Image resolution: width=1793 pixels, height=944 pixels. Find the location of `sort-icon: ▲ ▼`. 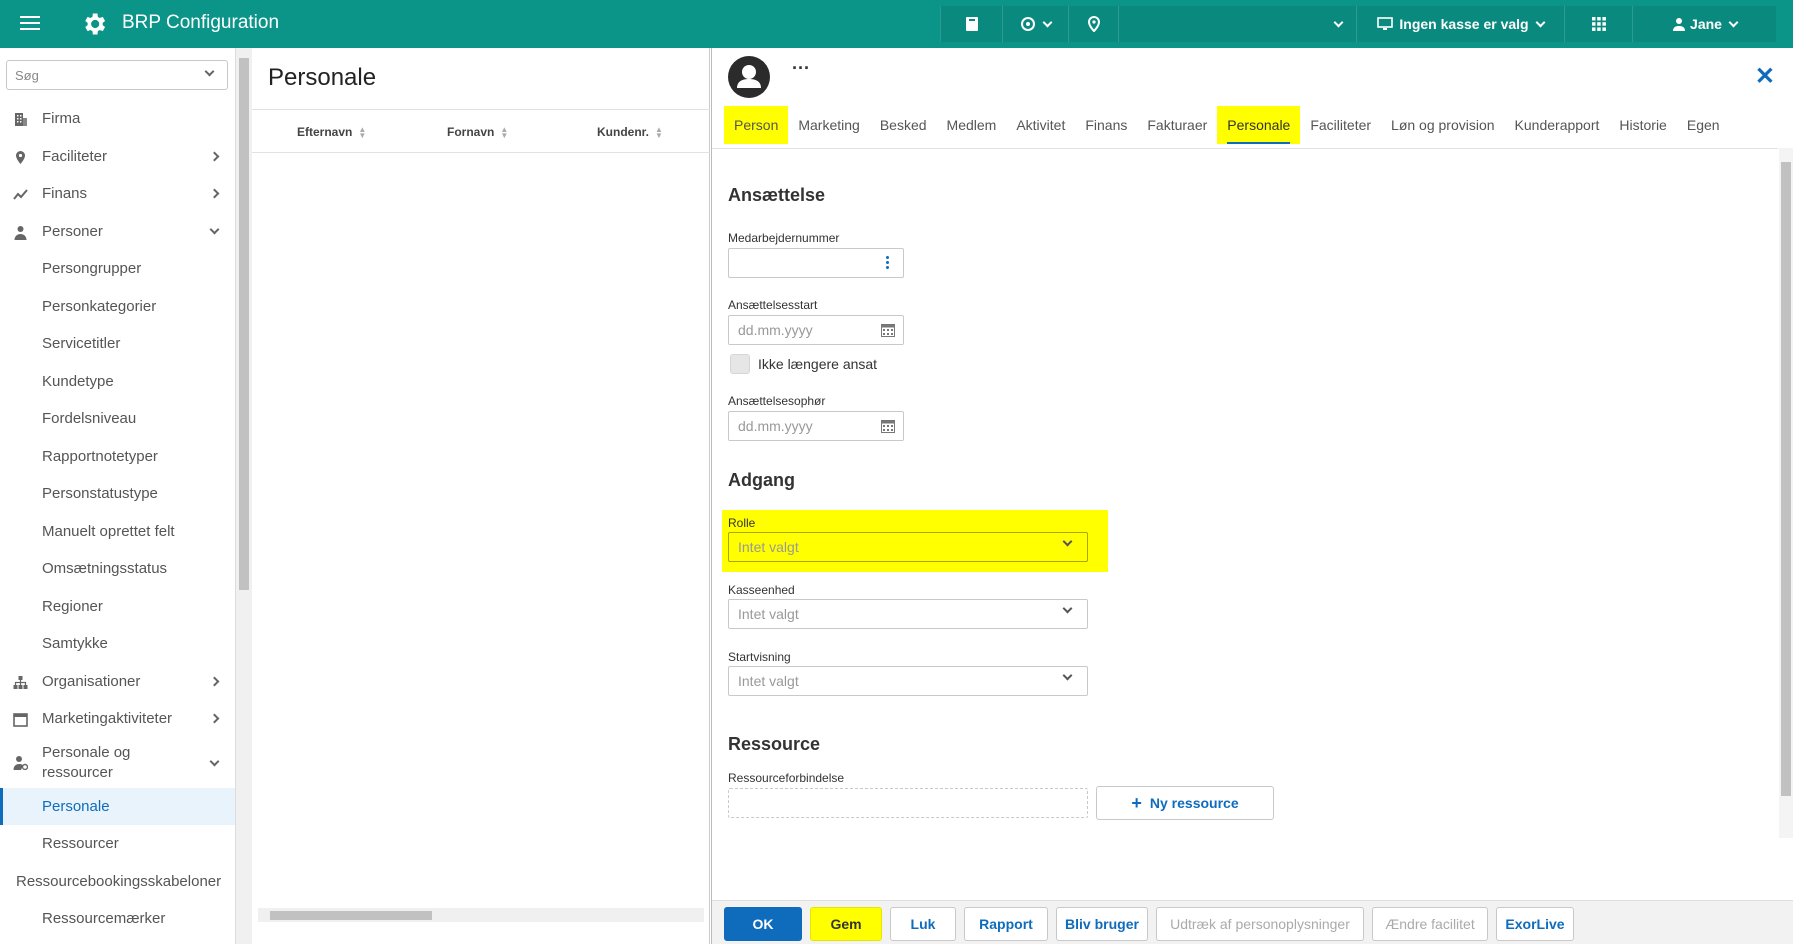

sort-icon: ▲ ▼ is located at coordinates (504, 132).